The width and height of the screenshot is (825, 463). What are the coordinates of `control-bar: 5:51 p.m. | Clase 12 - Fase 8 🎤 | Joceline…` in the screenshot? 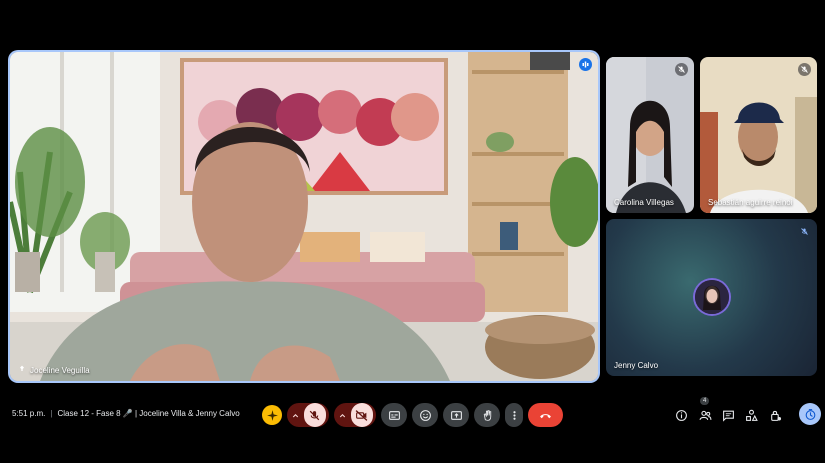 It's located at (412, 414).